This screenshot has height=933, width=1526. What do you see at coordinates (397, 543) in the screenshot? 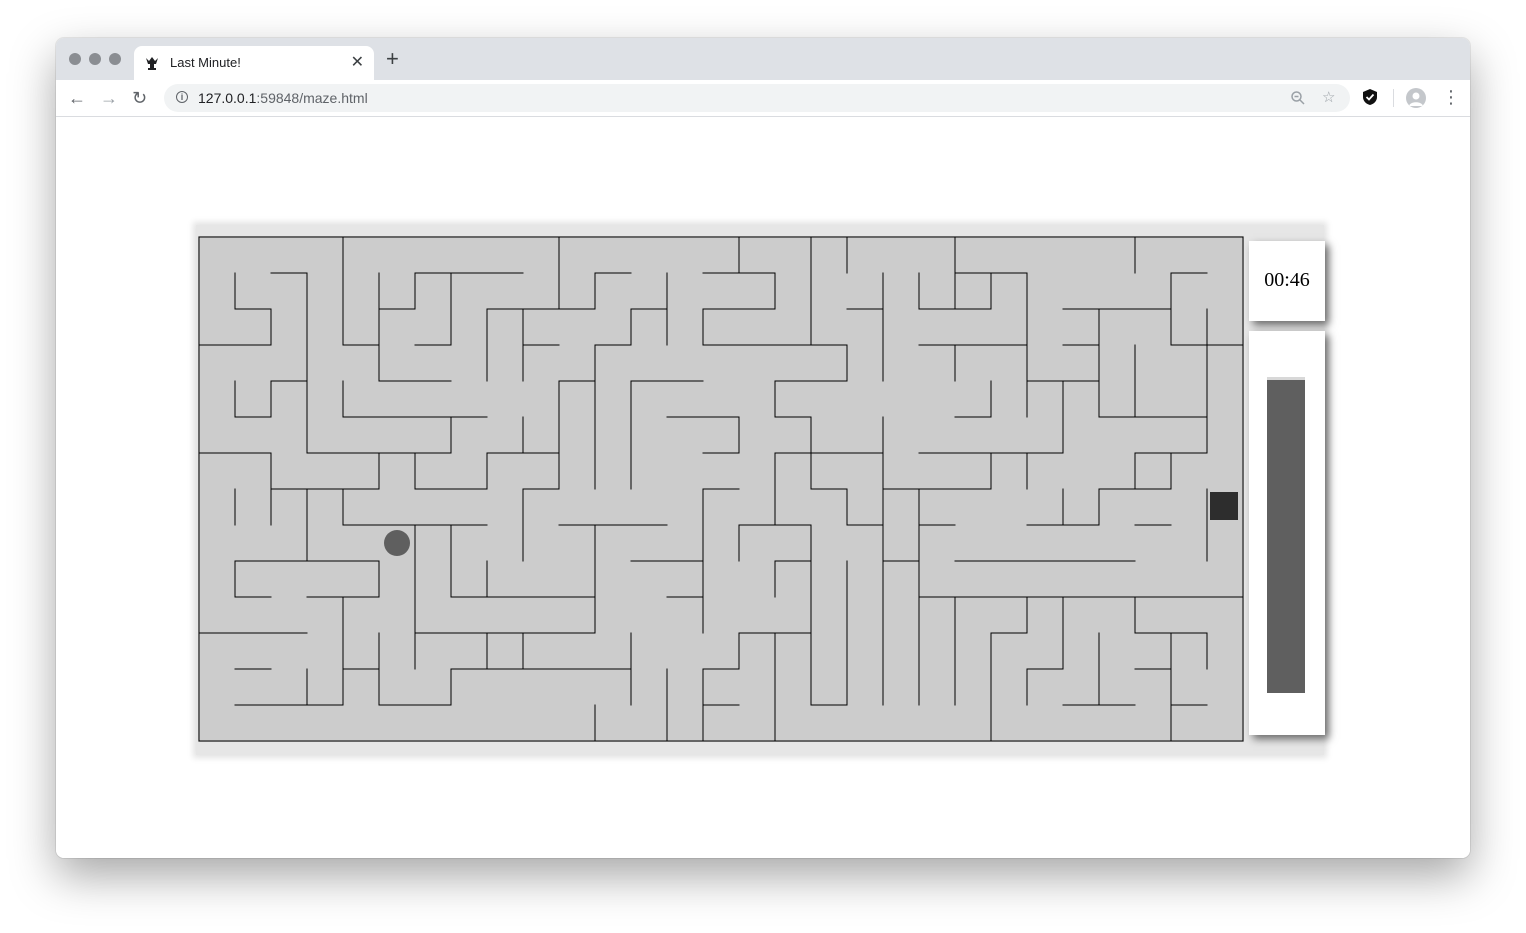
I see `player-ball` at bounding box center [397, 543].